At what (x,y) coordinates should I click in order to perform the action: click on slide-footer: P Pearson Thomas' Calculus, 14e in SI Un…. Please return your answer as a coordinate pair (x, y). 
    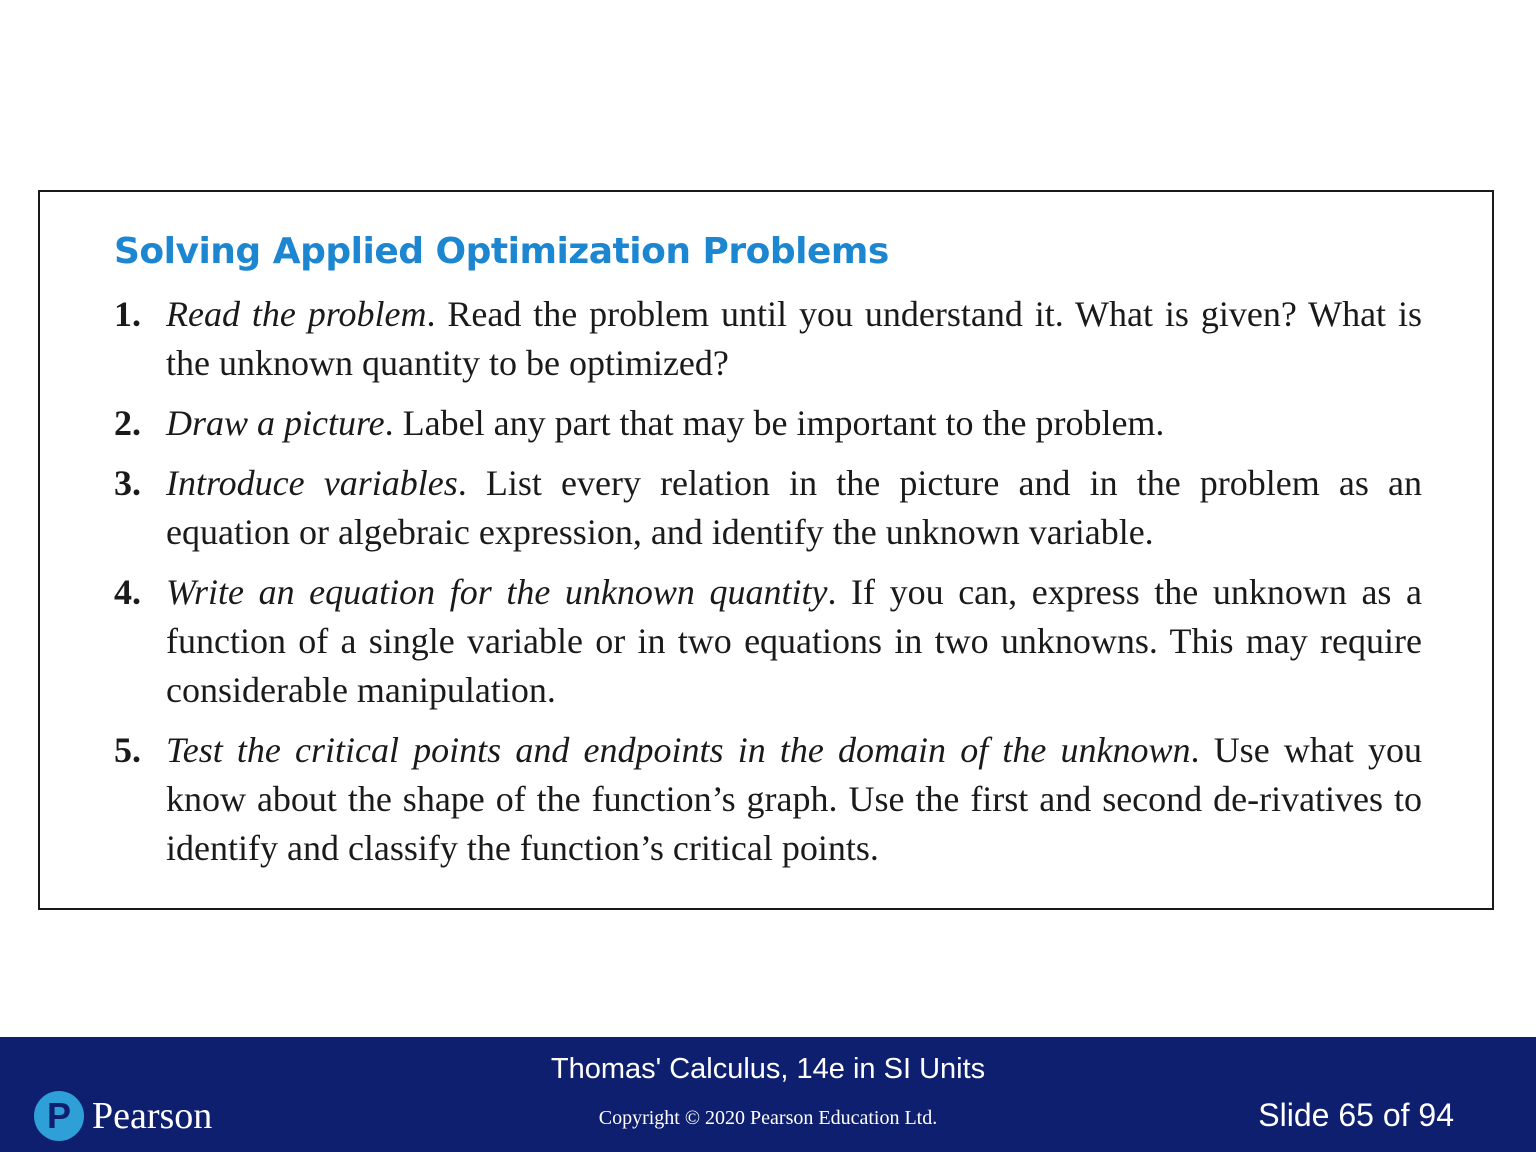
    Looking at the image, I should click on (768, 1094).